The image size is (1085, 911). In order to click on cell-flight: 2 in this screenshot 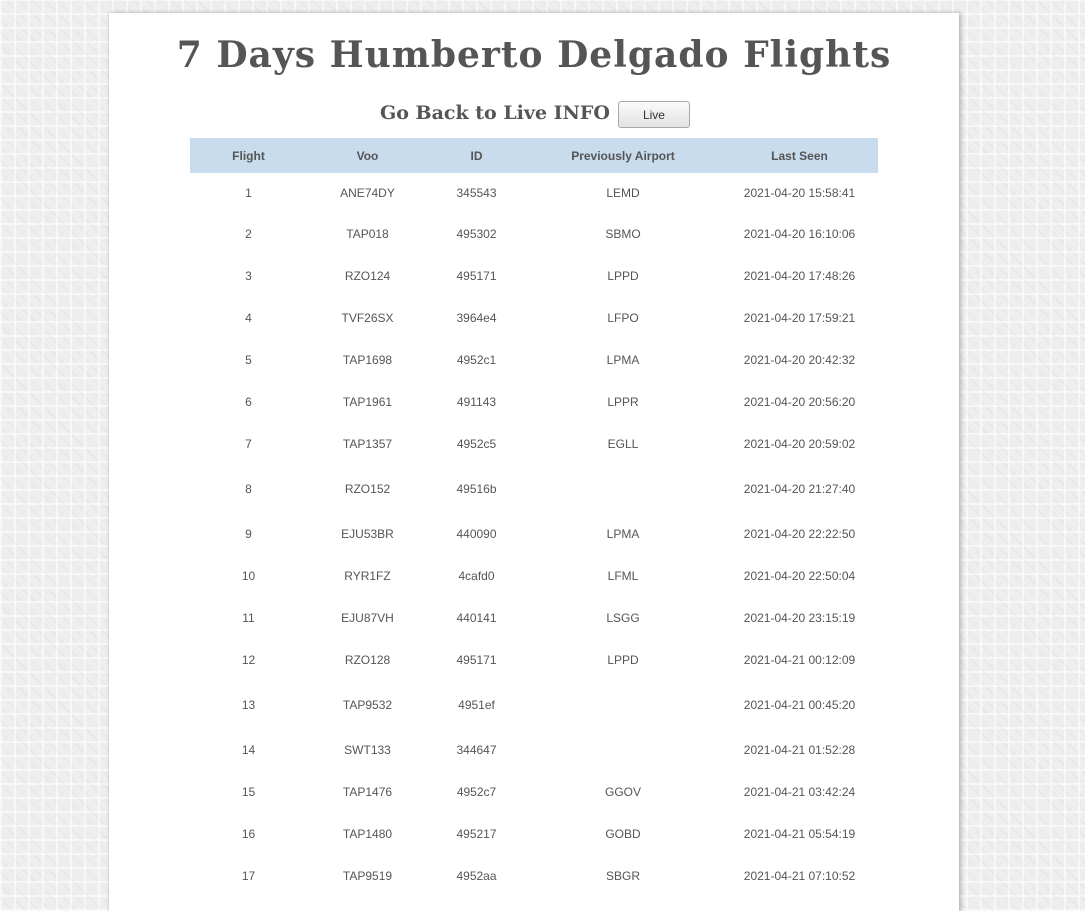, I will do `click(248, 234)`.